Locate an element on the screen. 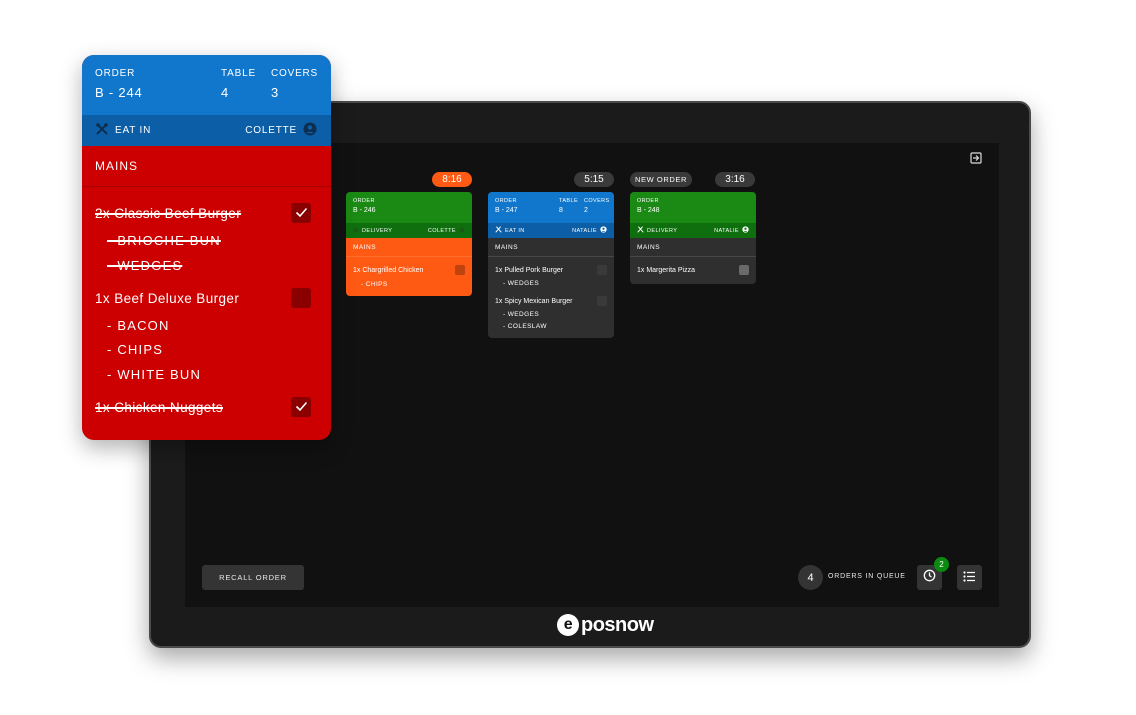 This screenshot has width=1136, height=715. ticket-header: ORDER B - 246 is located at coordinates (409, 207).